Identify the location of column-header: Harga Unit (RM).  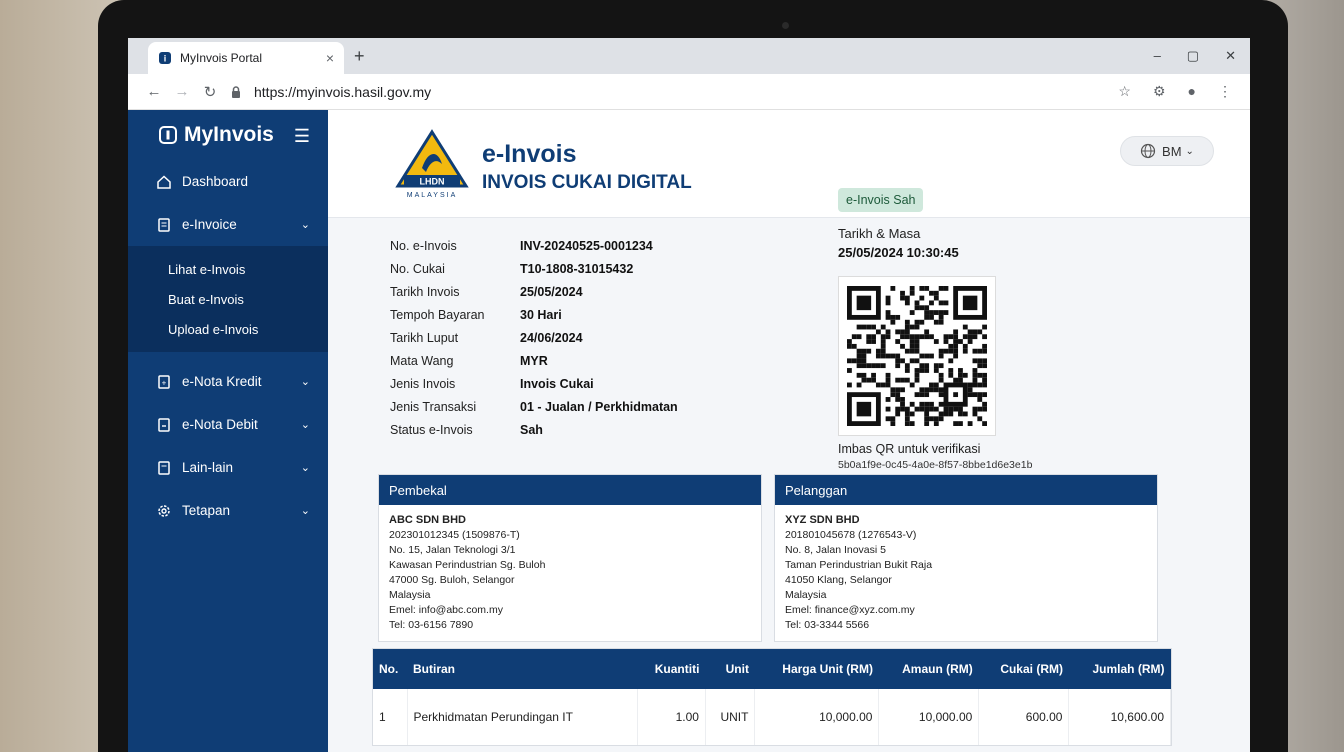
(816, 669).